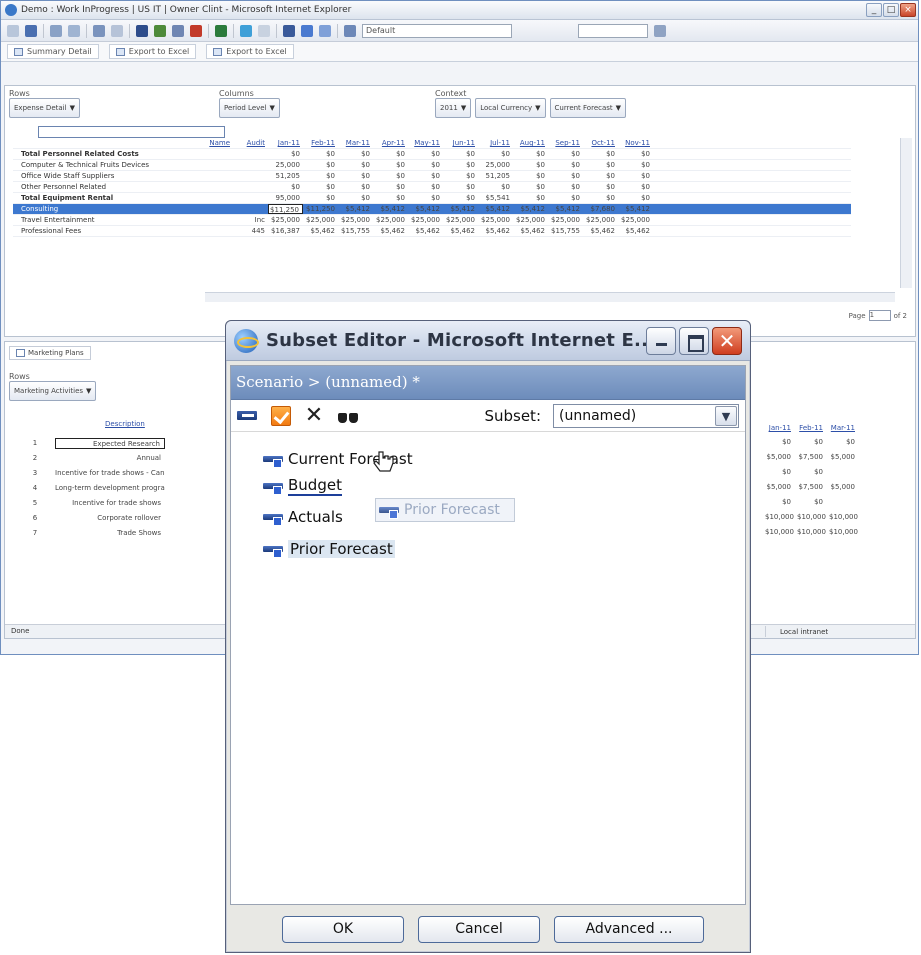 This screenshot has width=921, height=955. I want to click on columns-dimension-chip: Period Level ▼, so click(249, 108).